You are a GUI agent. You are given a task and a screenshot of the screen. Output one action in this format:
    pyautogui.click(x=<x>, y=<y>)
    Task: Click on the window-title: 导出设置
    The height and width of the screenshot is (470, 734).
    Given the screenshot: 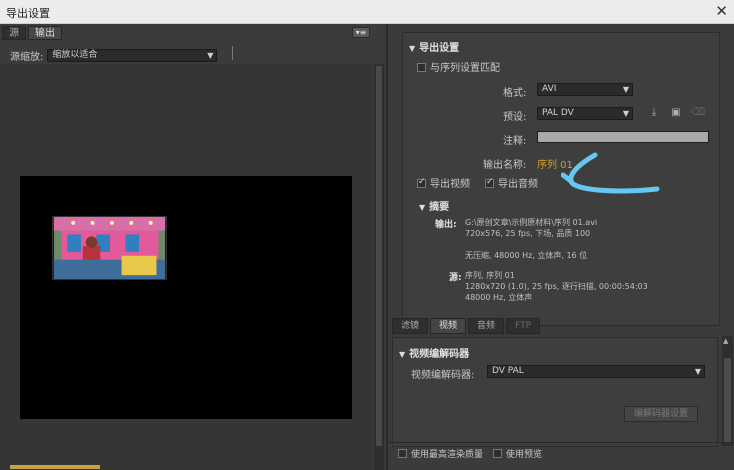 What is the action you would take?
    pyautogui.click(x=28, y=13)
    